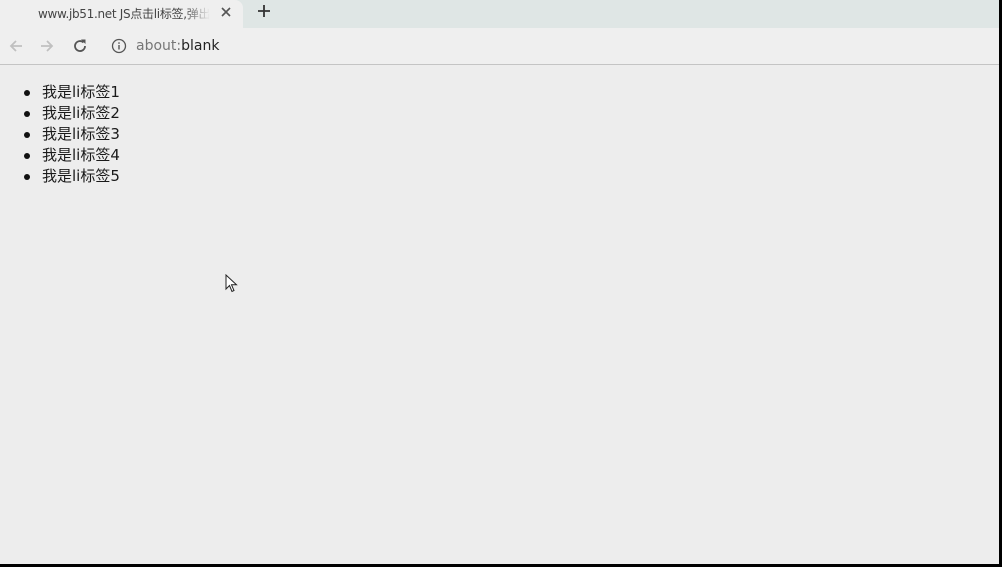 The image size is (1002, 567). What do you see at coordinates (81, 113) in the screenshot?
I see `list-item-label: 我是li标签2` at bounding box center [81, 113].